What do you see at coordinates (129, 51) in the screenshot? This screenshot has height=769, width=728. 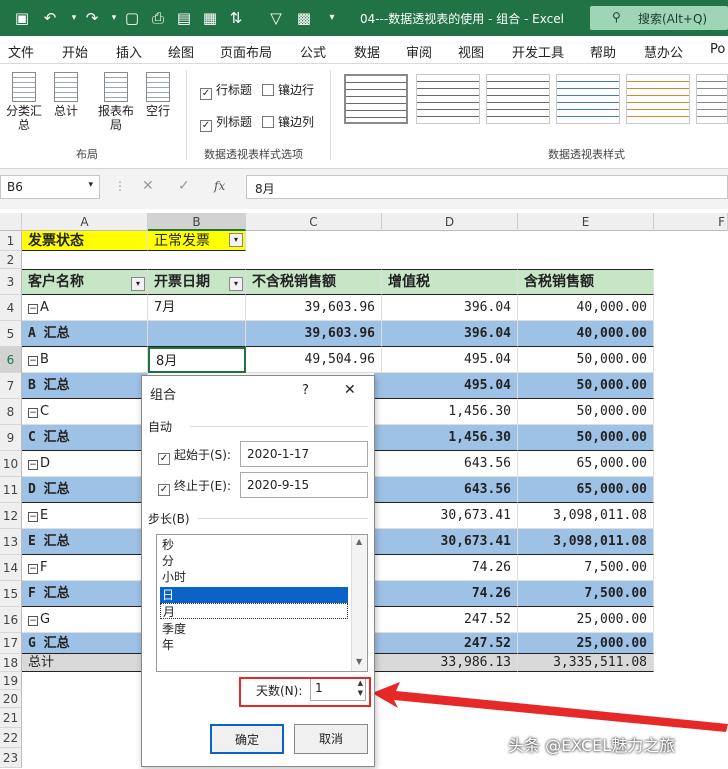 I see `tab-insert: 插入` at bounding box center [129, 51].